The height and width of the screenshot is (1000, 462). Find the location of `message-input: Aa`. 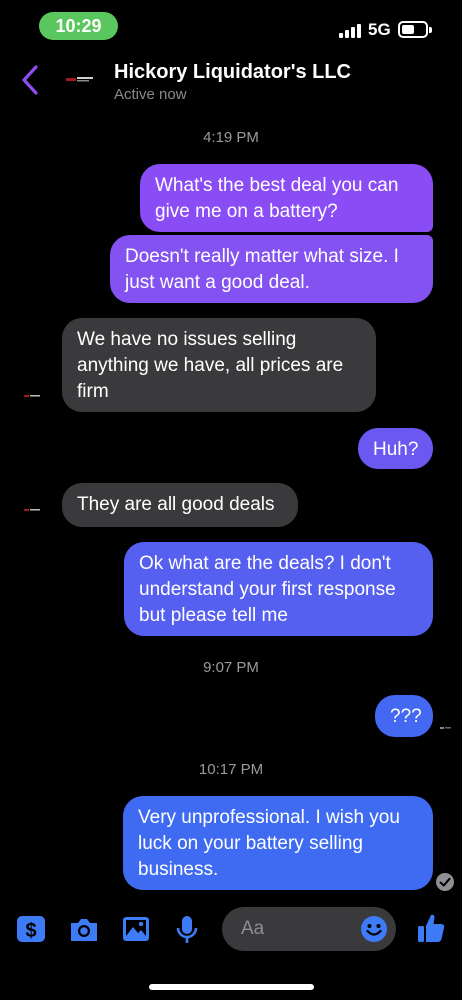

message-input: Aa is located at coordinates (309, 929).